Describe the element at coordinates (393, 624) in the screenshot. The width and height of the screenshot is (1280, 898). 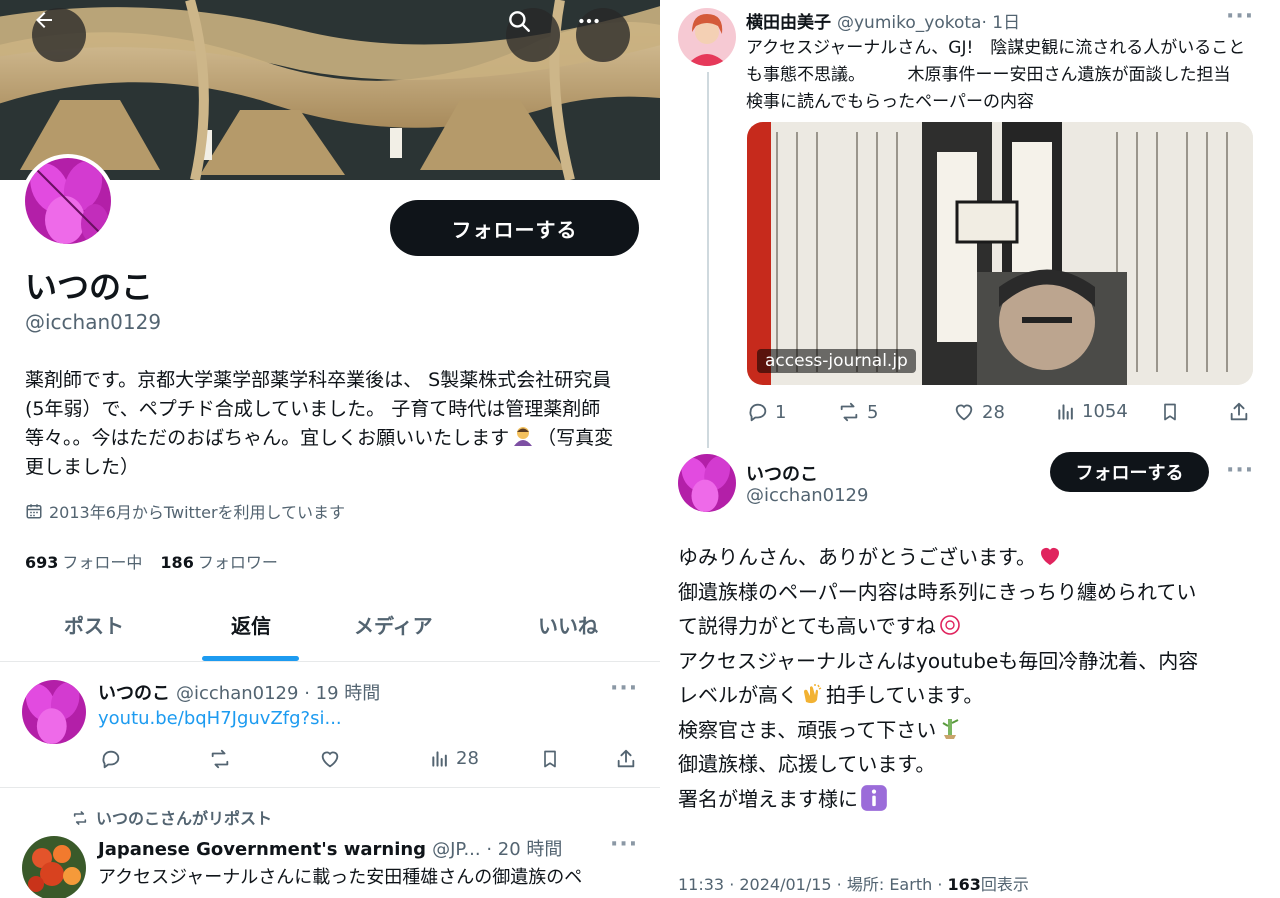
I see `tab-media: メディア` at that location.